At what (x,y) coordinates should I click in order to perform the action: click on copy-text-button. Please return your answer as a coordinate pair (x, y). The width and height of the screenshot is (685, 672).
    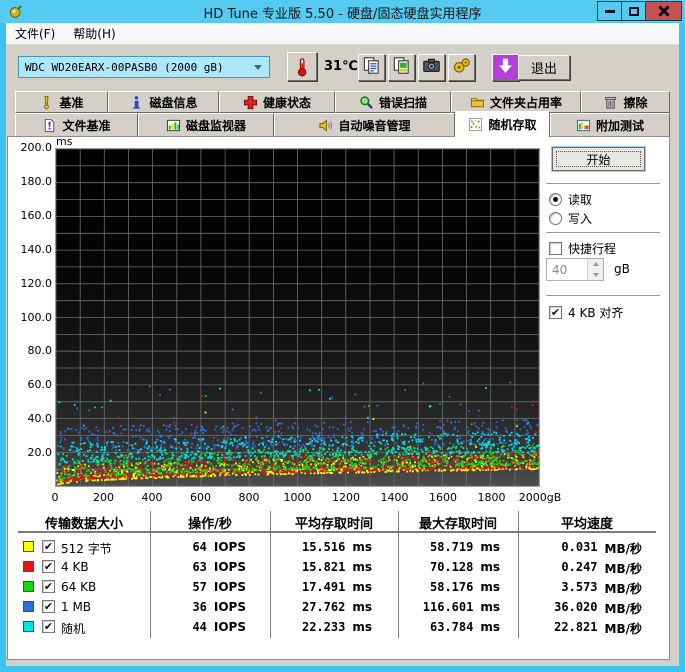
    Looking at the image, I should click on (371, 67).